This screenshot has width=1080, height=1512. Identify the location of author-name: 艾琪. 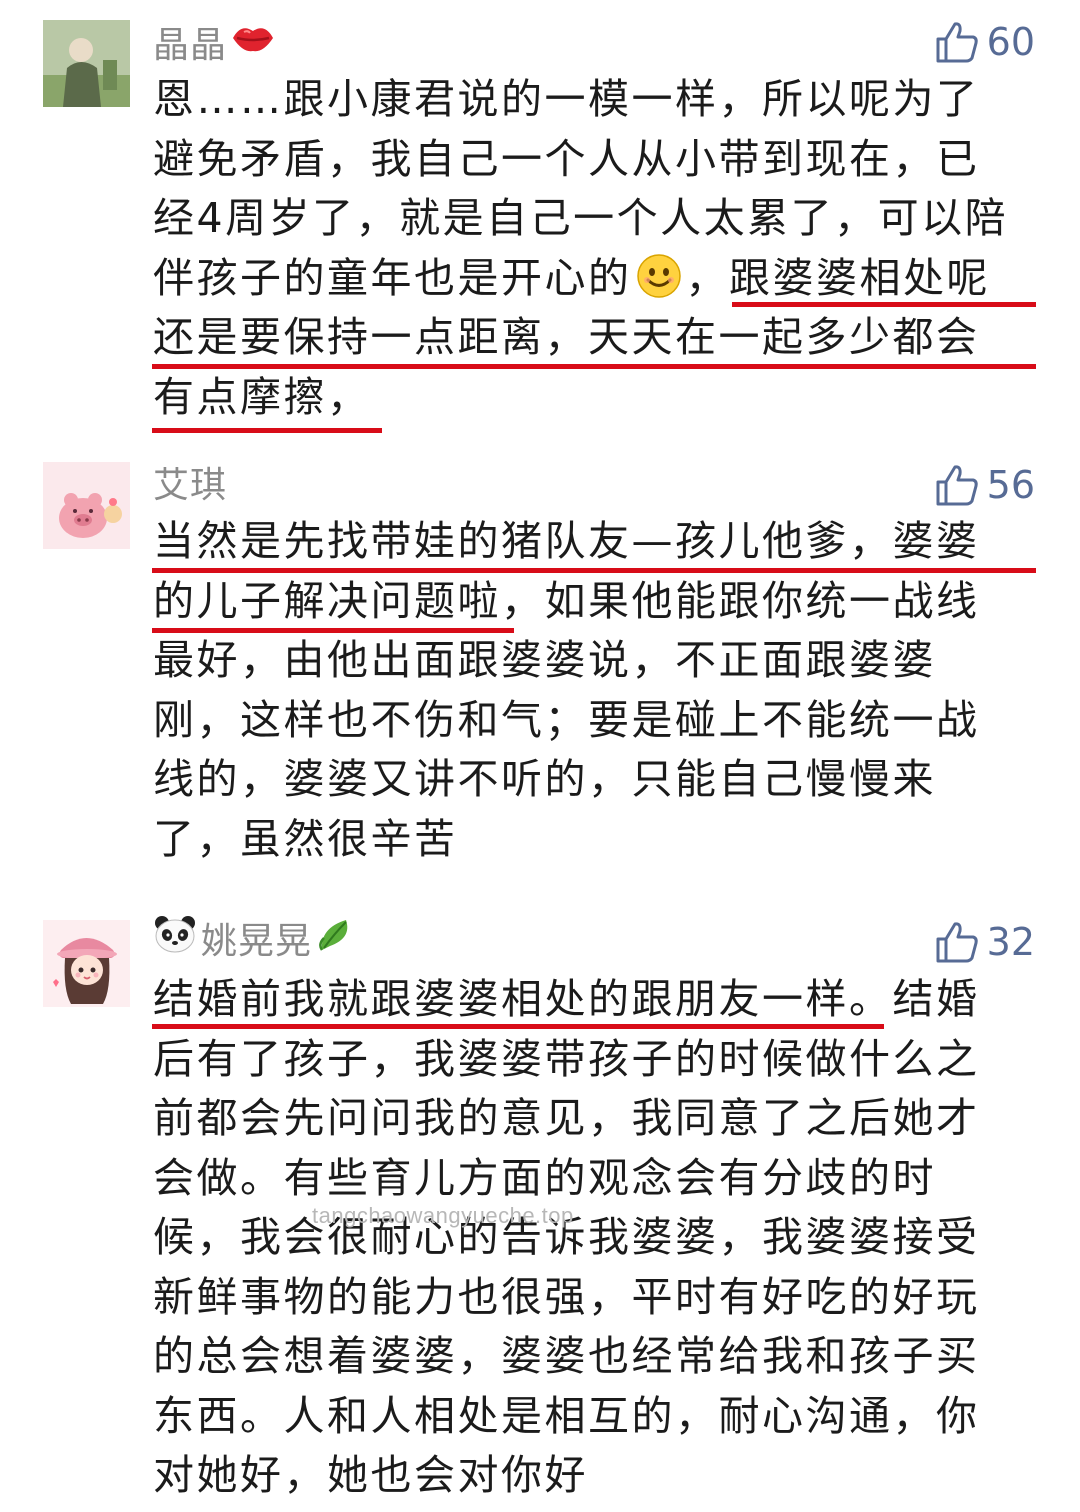
(190, 485).